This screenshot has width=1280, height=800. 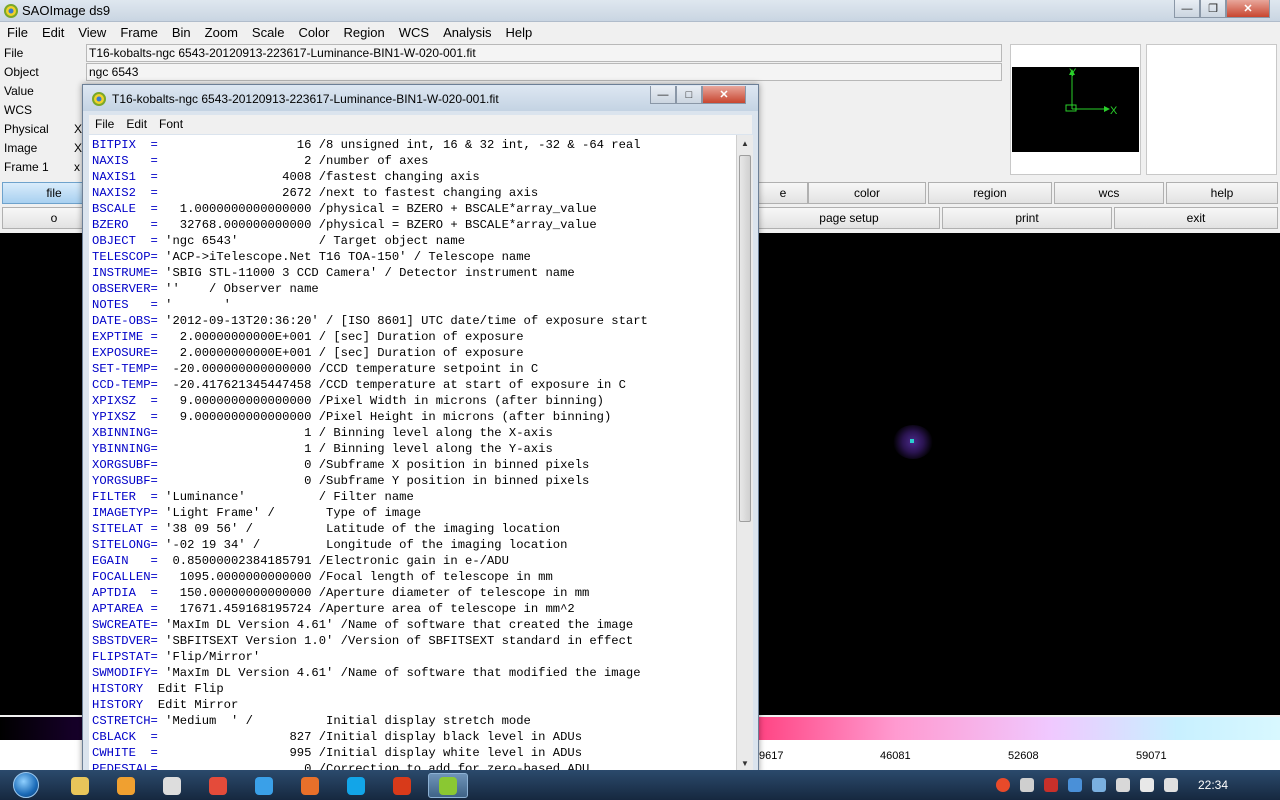 What do you see at coordinates (1003, 785) in the screenshot?
I see `tray-antivirus-icon` at bounding box center [1003, 785].